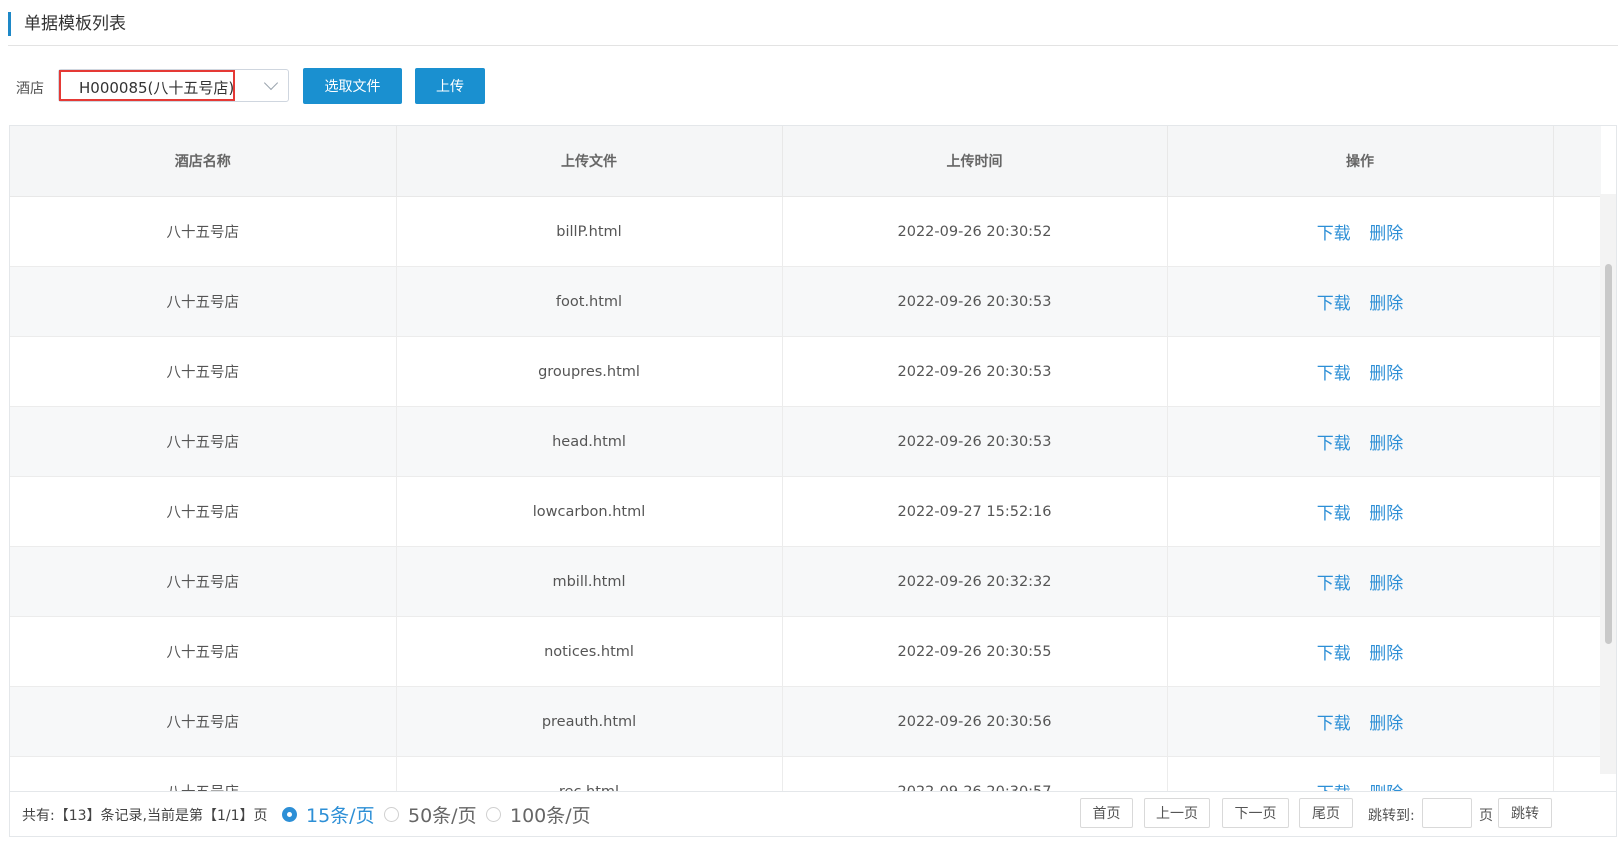 The image size is (1622, 857). I want to click on page-size-option-100: 100条/页, so click(538, 814).